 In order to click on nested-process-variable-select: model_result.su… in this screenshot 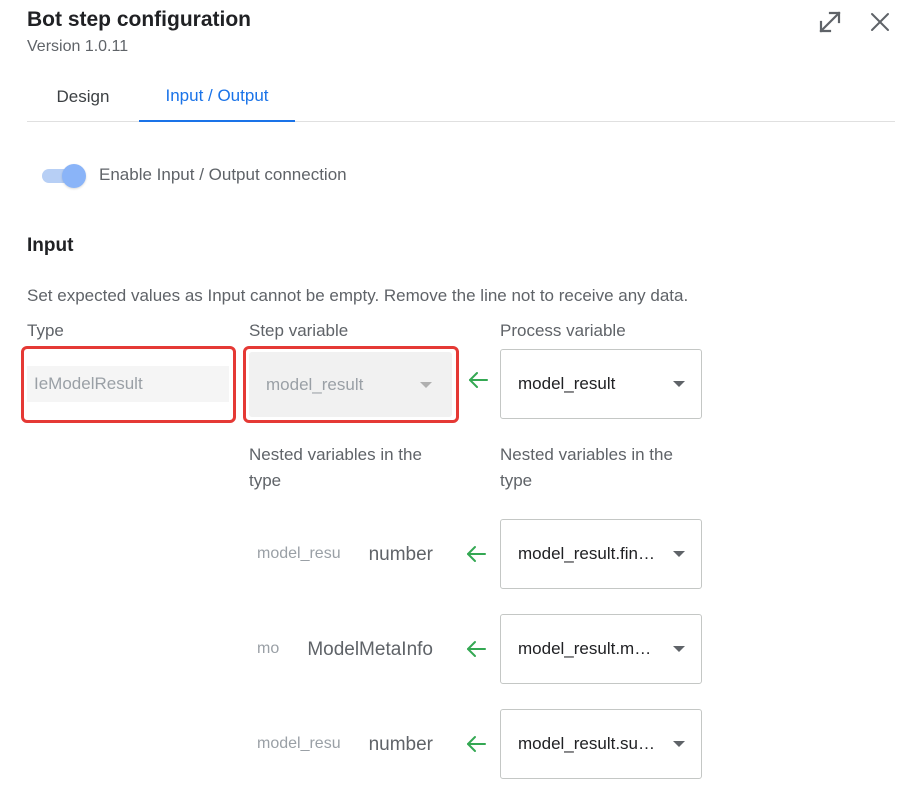, I will do `click(601, 744)`.